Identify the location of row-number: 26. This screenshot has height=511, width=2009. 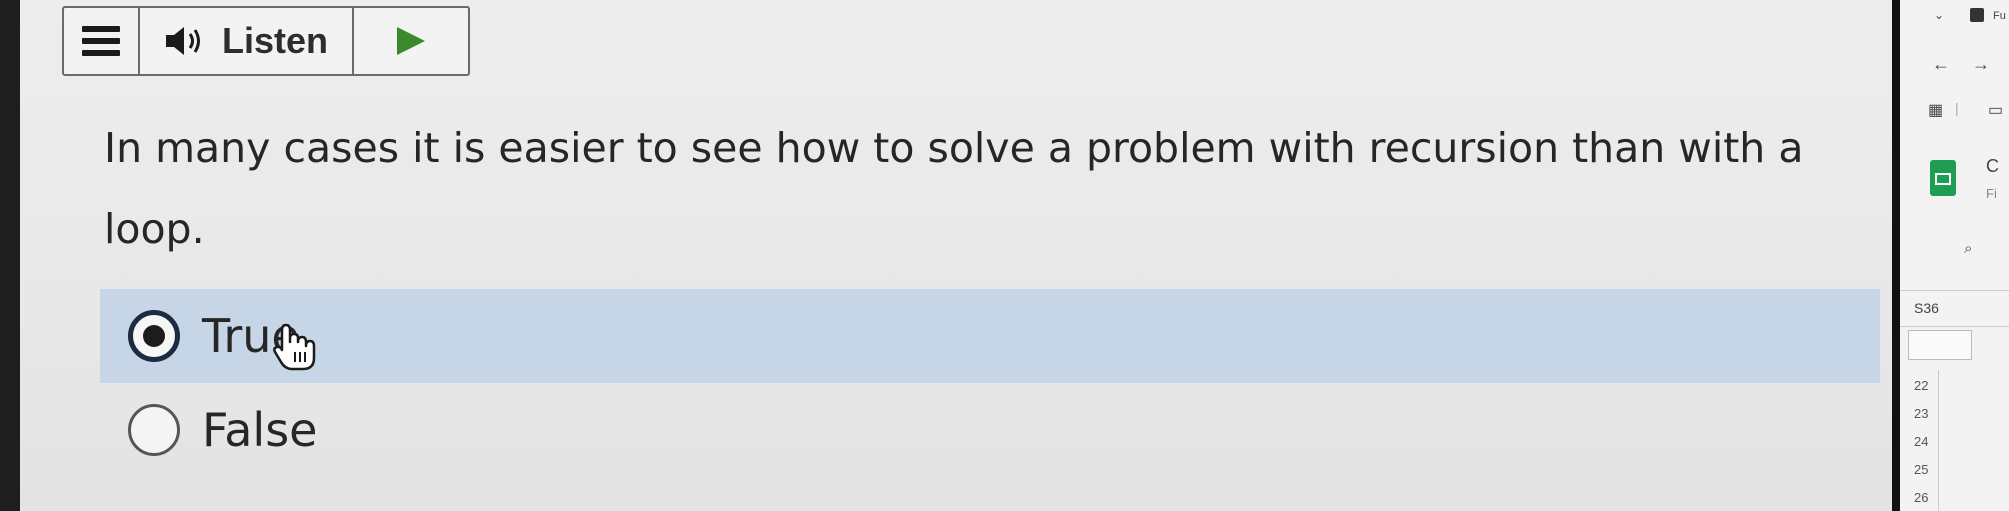
(1921, 497).